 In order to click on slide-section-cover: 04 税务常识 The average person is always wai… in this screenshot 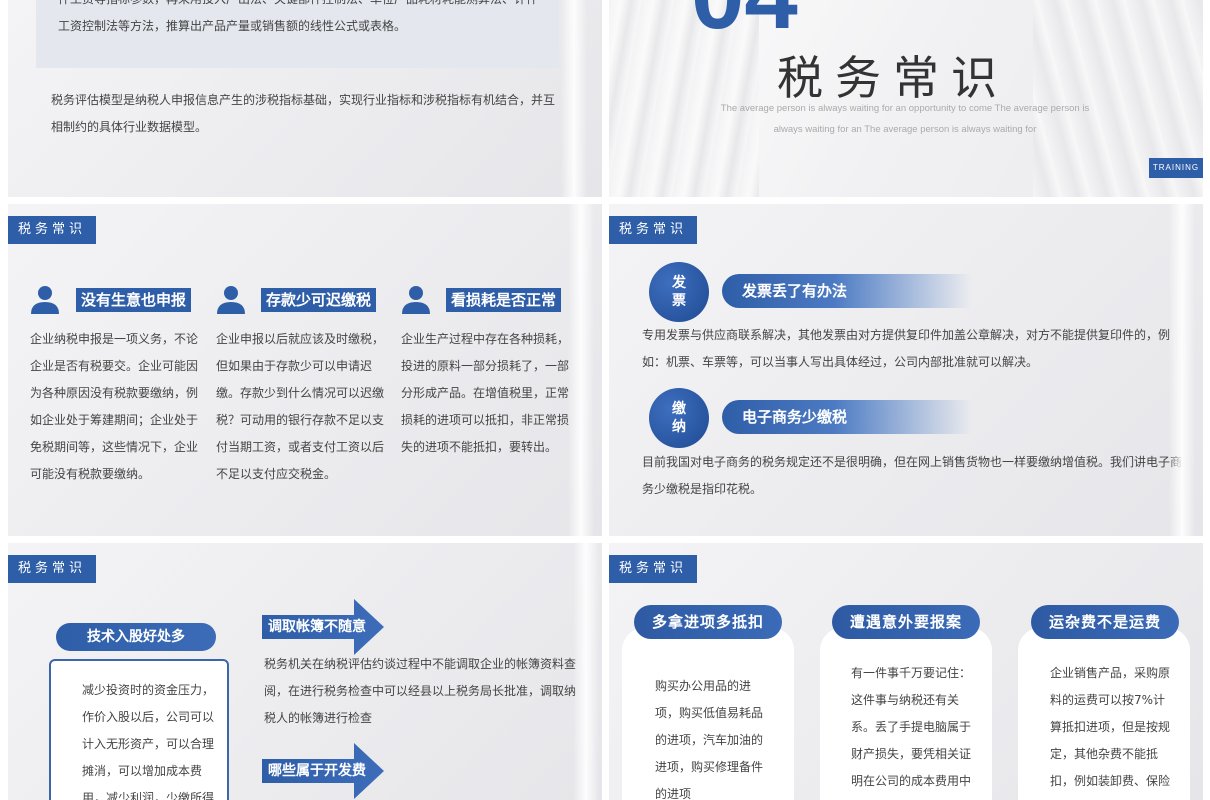, I will do `click(906, 98)`.